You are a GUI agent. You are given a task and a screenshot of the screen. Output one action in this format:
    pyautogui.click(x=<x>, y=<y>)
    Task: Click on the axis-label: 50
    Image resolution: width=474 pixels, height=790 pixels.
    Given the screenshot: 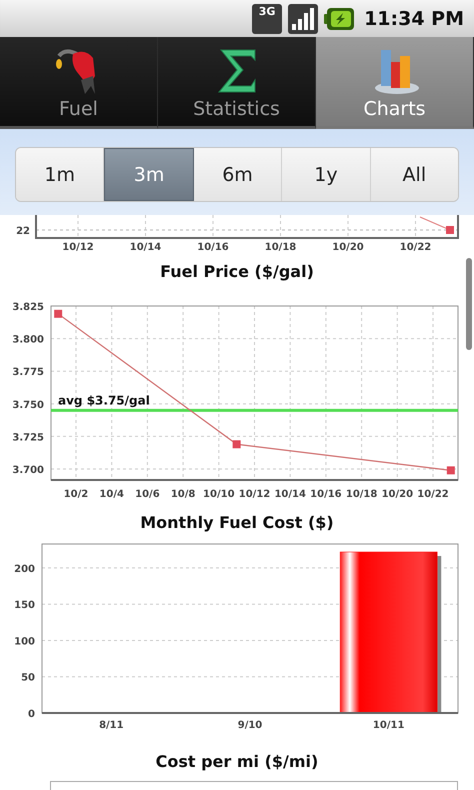 What is the action you would take?
    pyautogui.click(x=28, y=678)
    